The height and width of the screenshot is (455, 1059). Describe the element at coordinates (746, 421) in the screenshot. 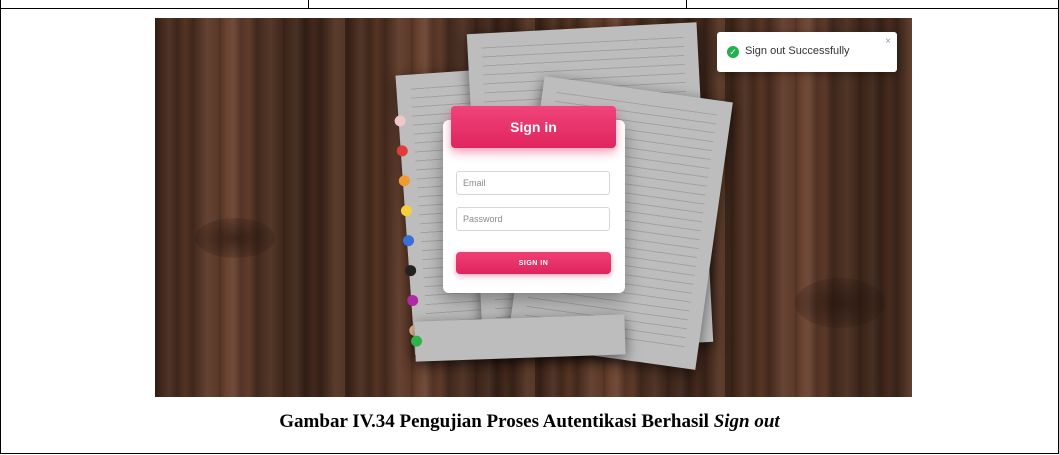

I see `caption-emphasis: Sign out` at that location.